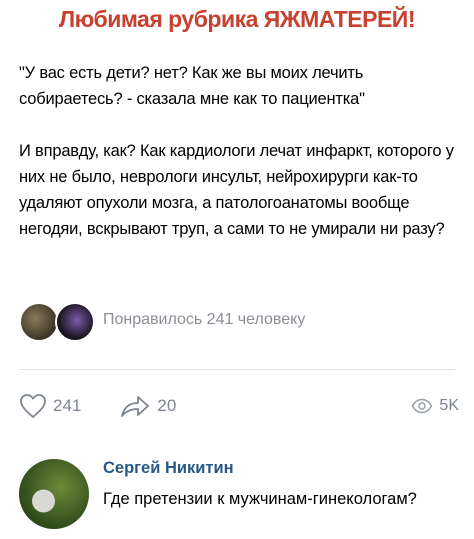 Image resolution: width=474 pixels, height=539 pixels. Describe the element at coordinates (260, 499) in the screenshot. I see `comment-text: Где претензии к мужчинам-гинекологам?` at that location.